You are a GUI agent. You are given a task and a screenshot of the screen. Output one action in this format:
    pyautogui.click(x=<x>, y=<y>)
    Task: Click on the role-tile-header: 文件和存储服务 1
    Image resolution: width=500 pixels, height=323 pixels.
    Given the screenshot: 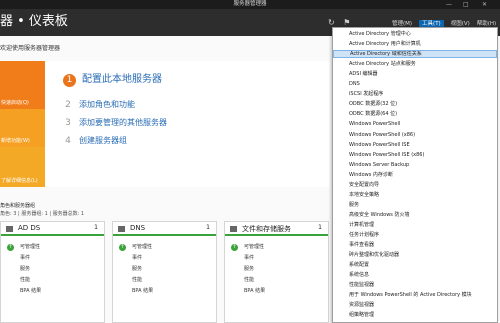 What is the action you would take?
    pyautogui.click(x=276, y=229)
    